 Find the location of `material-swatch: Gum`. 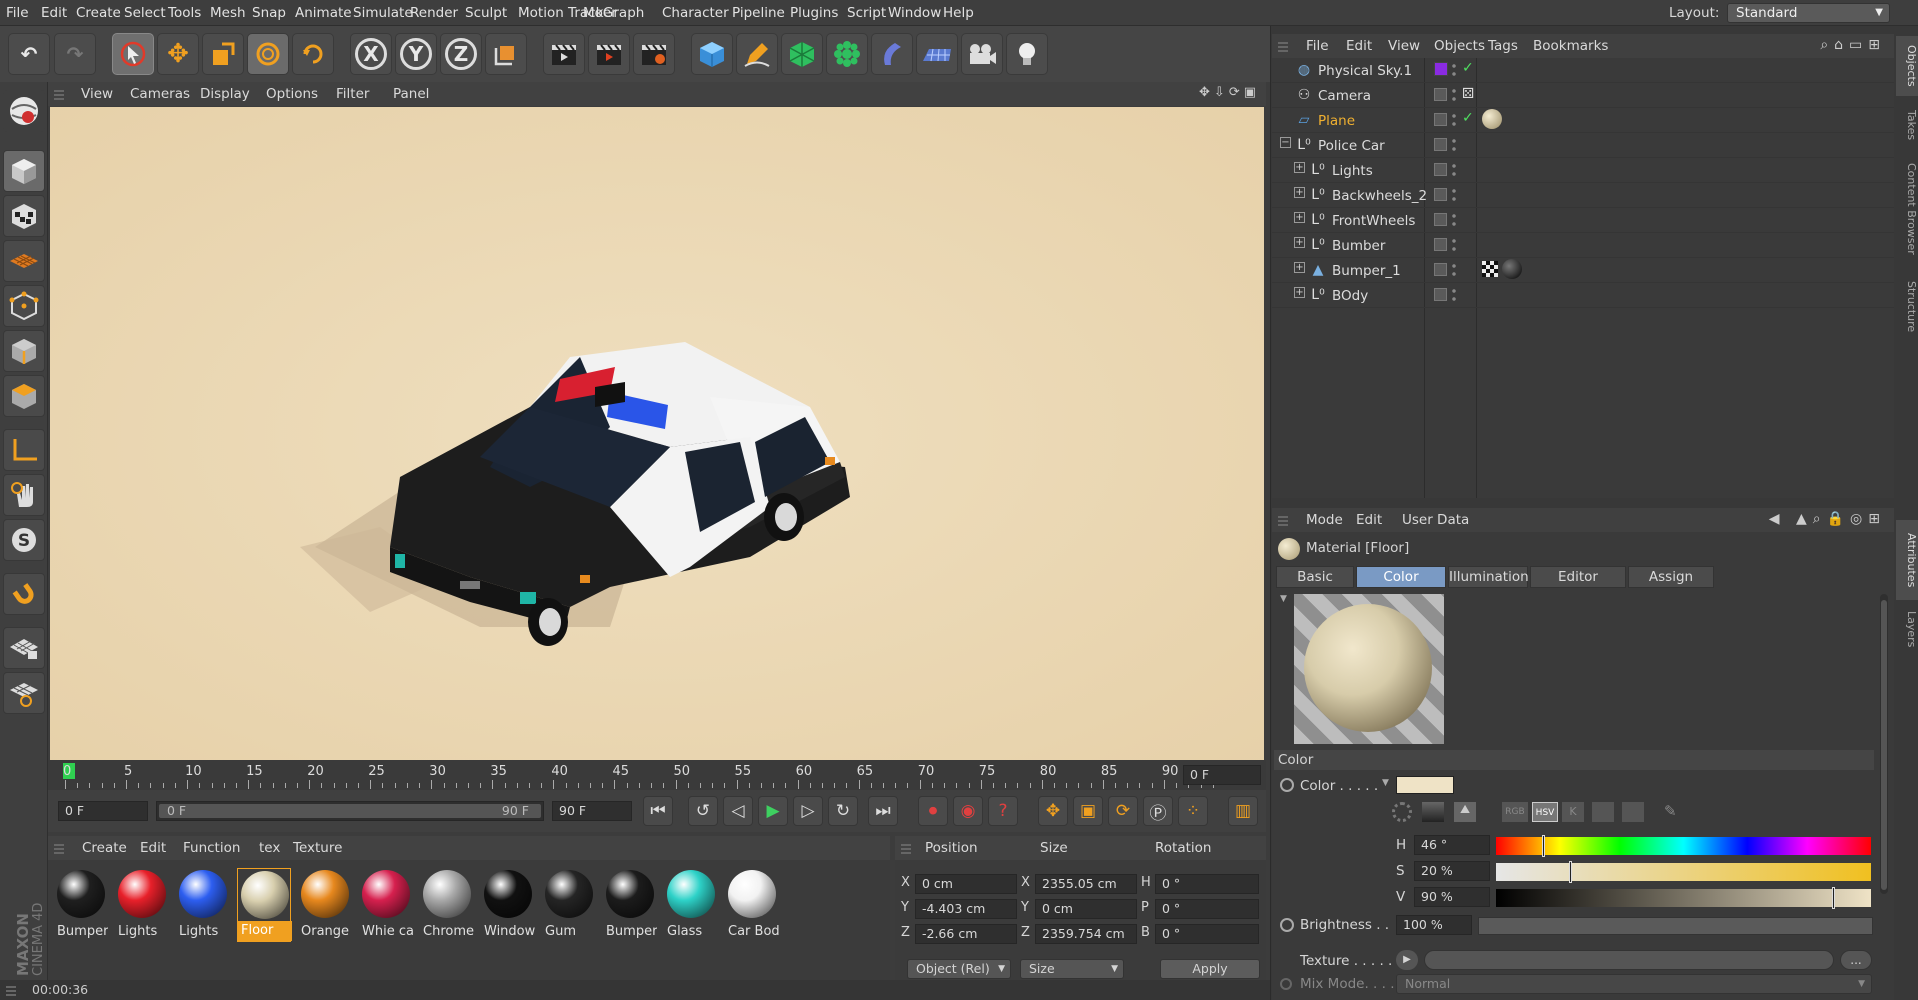

material-swatch: Gum is located at coordinates (569, 905).